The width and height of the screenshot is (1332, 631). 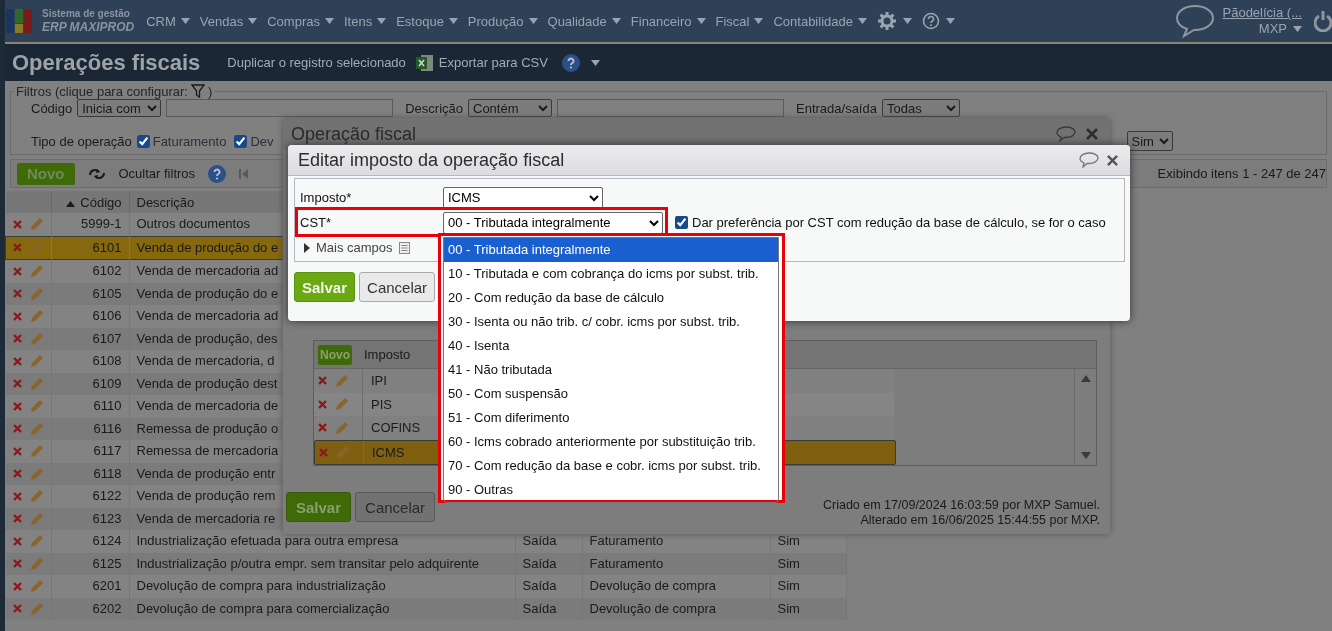 What do you see at coordinates (90, 406) in the screenshot?
I see `table-cell: 6110` at bounding box center [90, 406].